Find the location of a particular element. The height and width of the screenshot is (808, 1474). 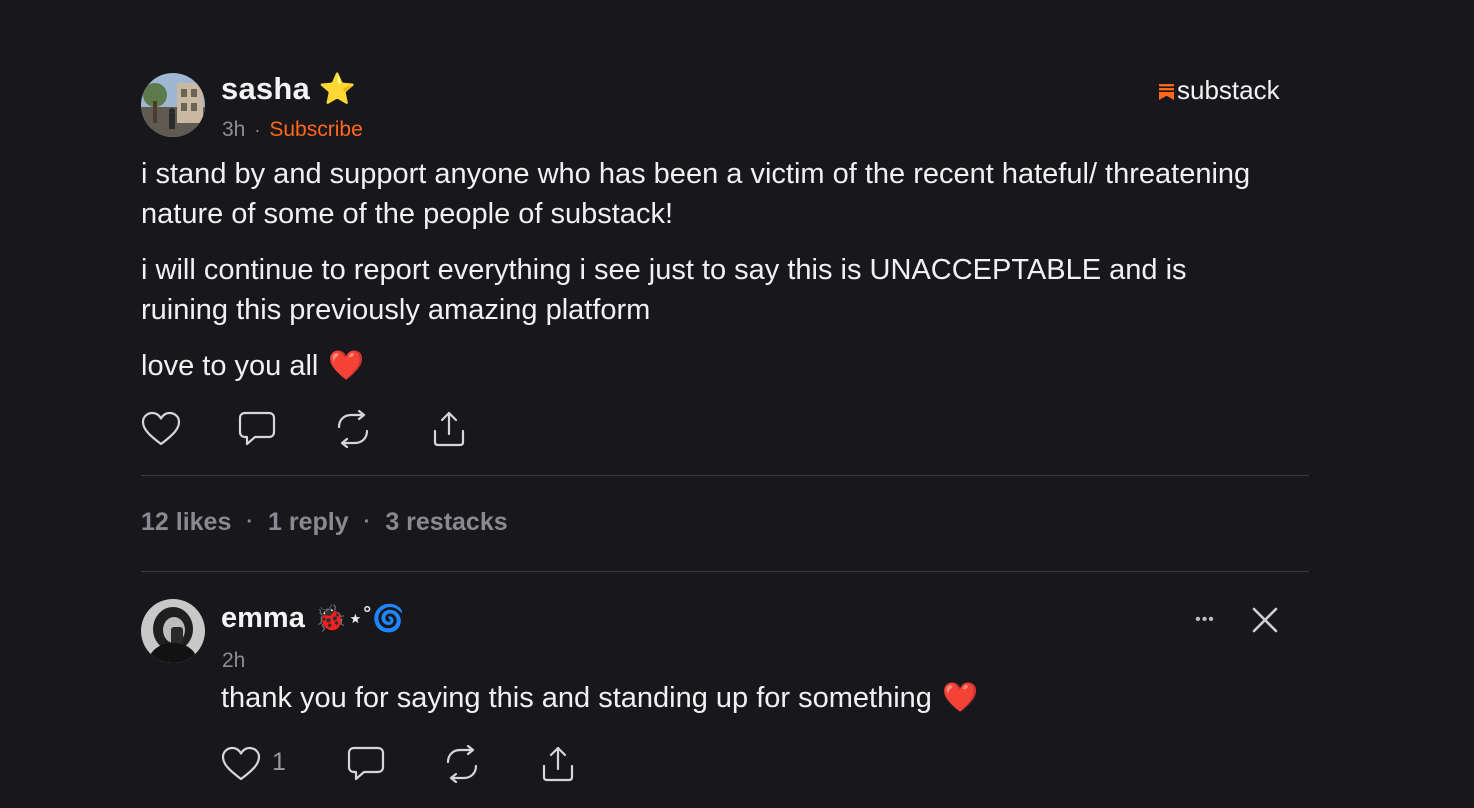

author-avatar is located at coordinates (173, 105).